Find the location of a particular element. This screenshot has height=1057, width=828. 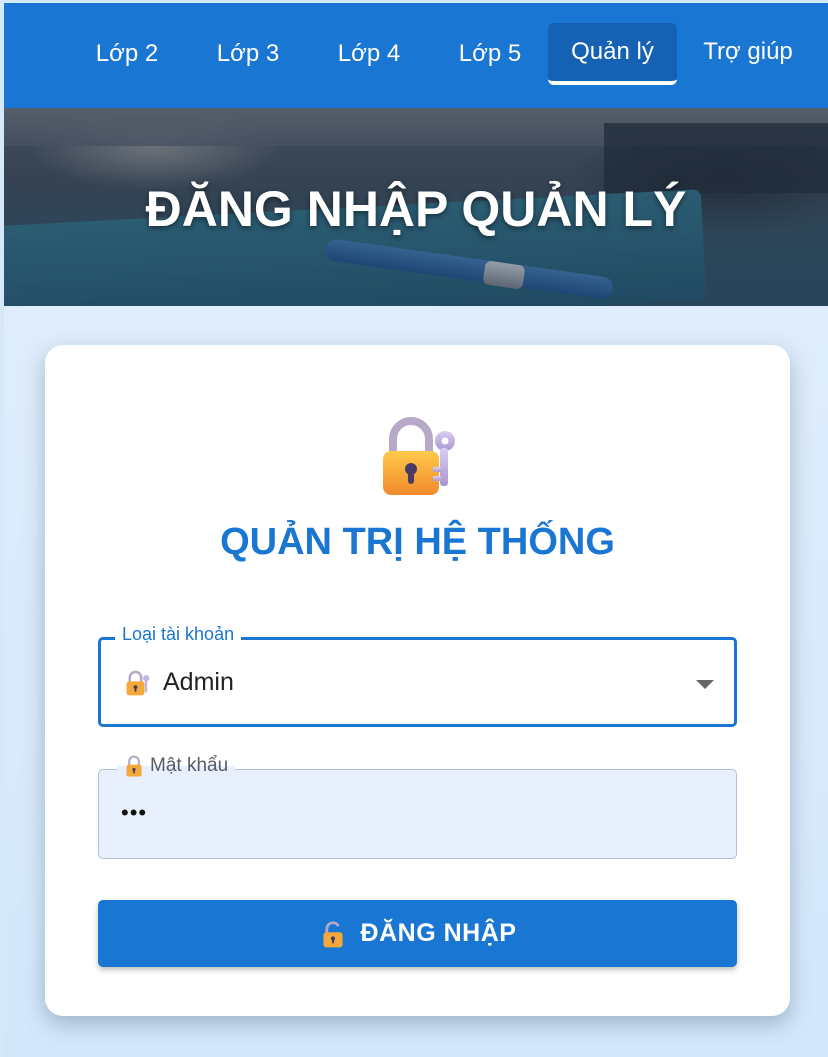

login-button: ĐĂNG NHẬP is located at coordinates (417, 933).